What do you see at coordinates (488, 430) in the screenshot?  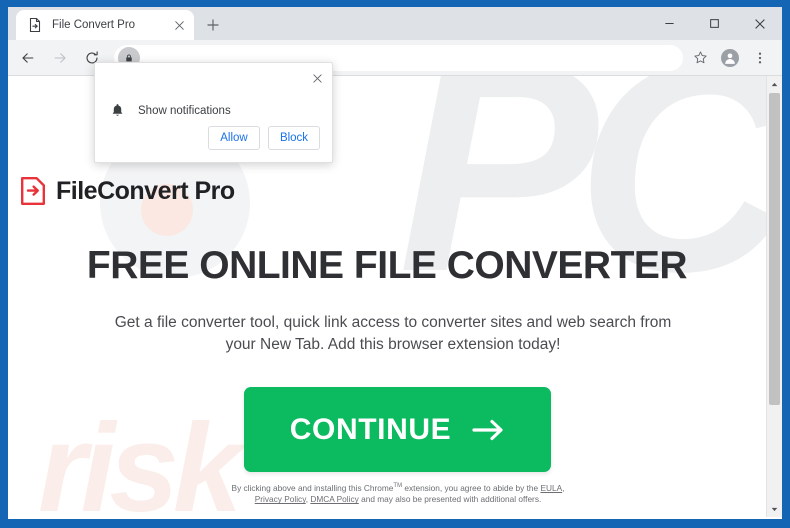 I see `right-arrow-icon` at bounding box center [488, 430].